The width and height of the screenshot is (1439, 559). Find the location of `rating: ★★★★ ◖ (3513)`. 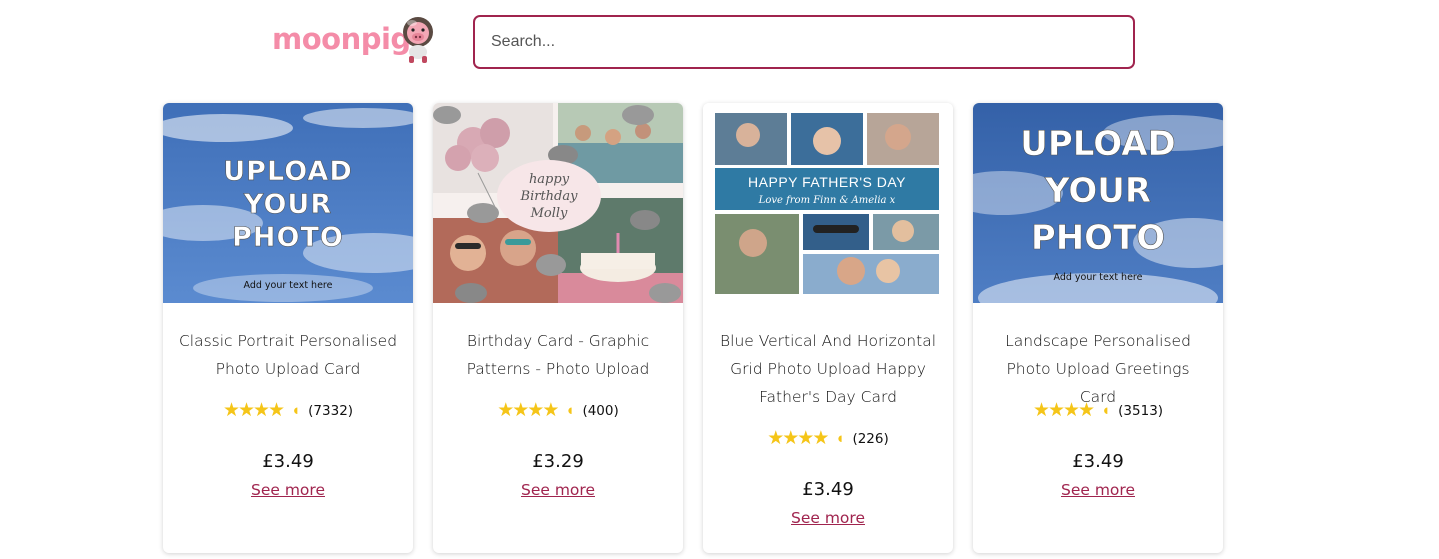

rating: ★★★★ ◖ (3513) is located at coordinates (1098, 410).